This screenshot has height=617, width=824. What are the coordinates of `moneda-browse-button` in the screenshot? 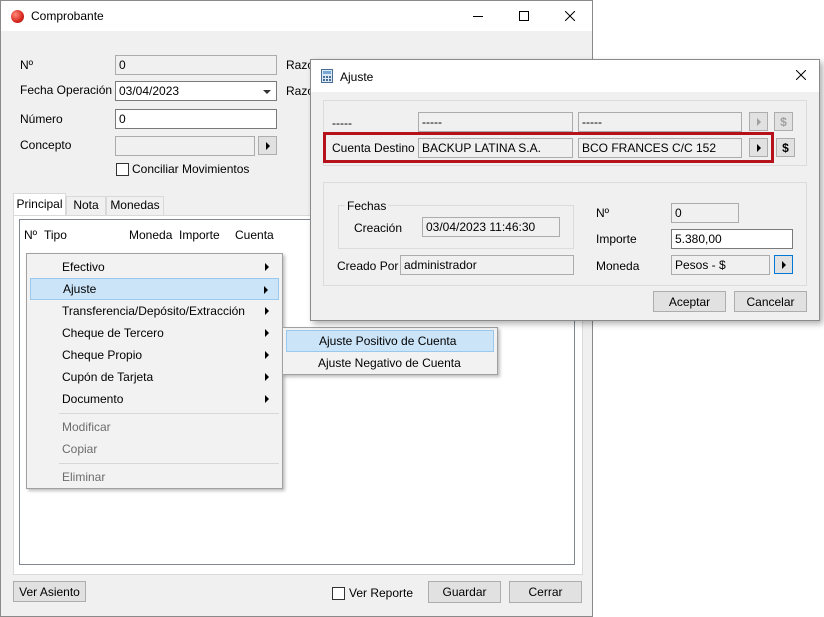 It's located at (783, 264).